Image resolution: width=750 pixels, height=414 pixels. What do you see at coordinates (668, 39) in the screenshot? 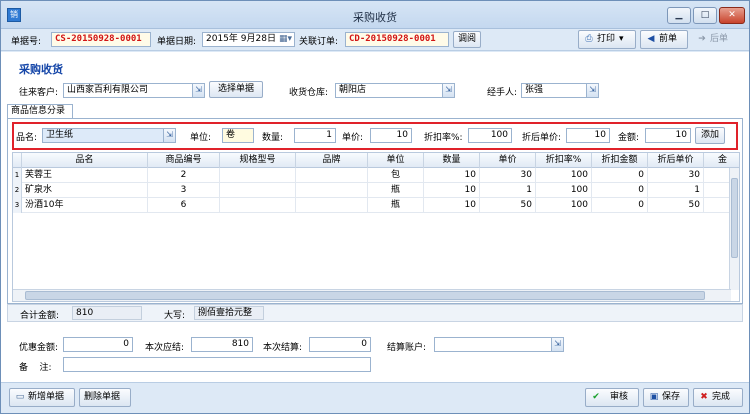
I see `prev-label: 前单` at bounding box center [668, 39].